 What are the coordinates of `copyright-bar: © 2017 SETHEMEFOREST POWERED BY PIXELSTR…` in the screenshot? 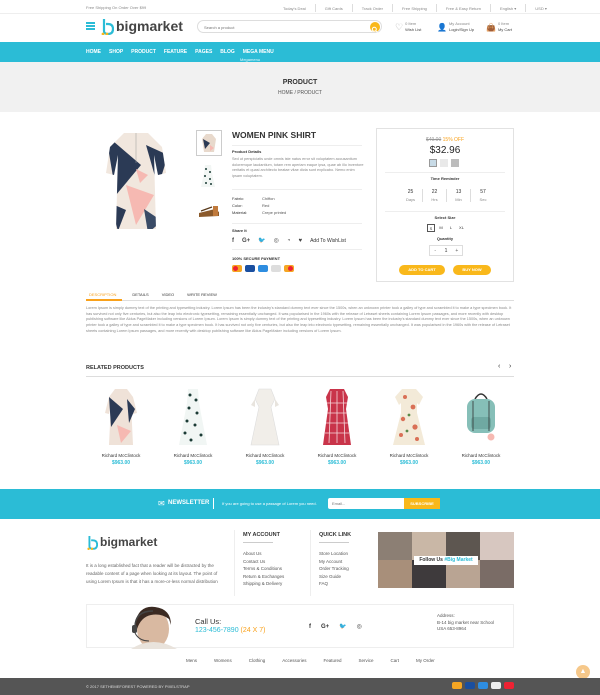 It's located at (300, 686).